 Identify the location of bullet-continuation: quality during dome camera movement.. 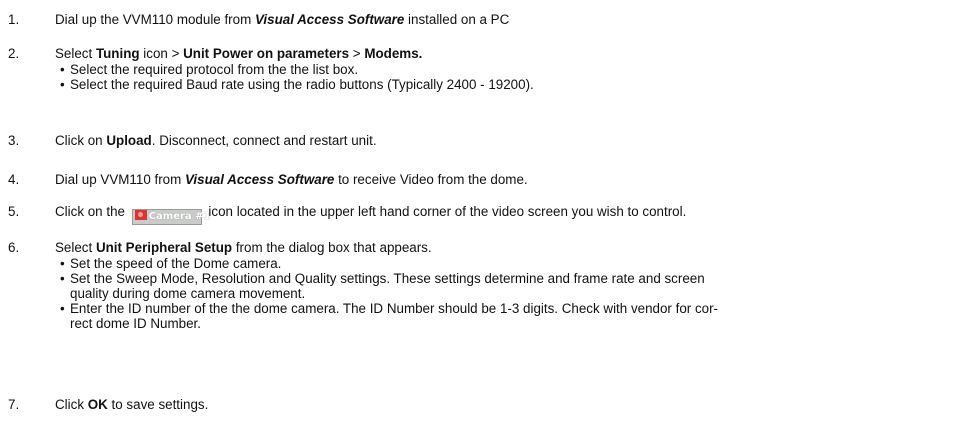
(188, 293).